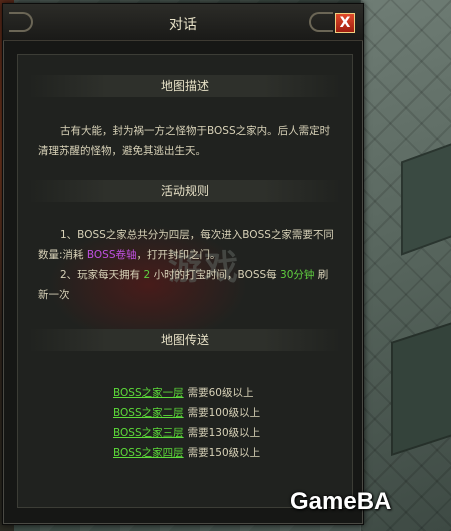  I want to click on teleport-row: BOSS之家三层 需要130级以上, so click(223, 433).